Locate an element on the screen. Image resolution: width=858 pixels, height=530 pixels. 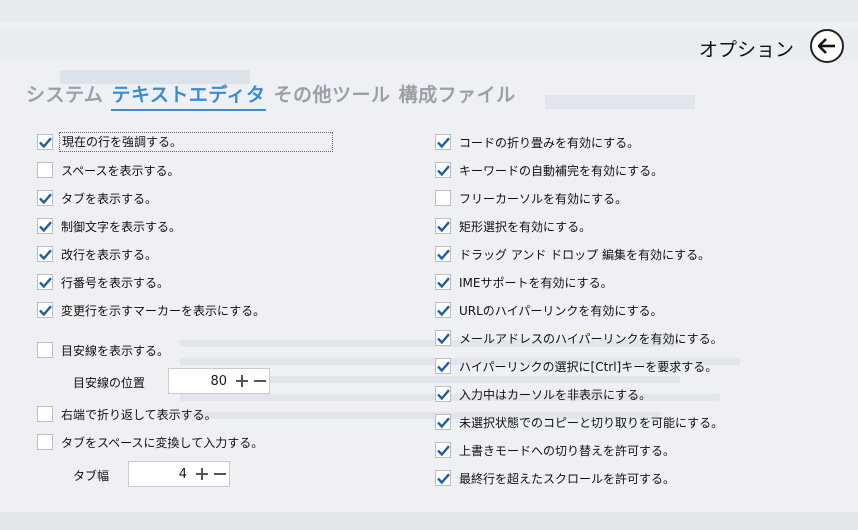
option-row: 現在の行を強調する。 is located at coordinates (185, 142).